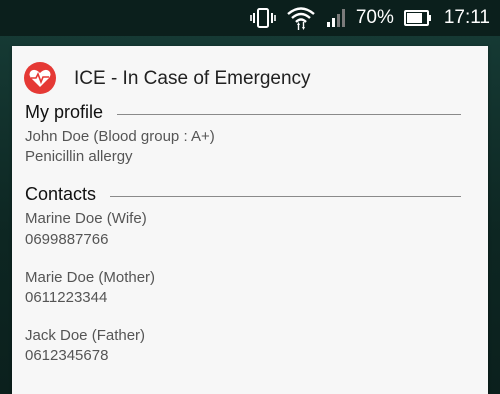 Image resolution: width=500 pixels, height=394 pixels. Describe the element at coordinates (301, 18) in the screenshot. I see `wifi-icon` at that location.